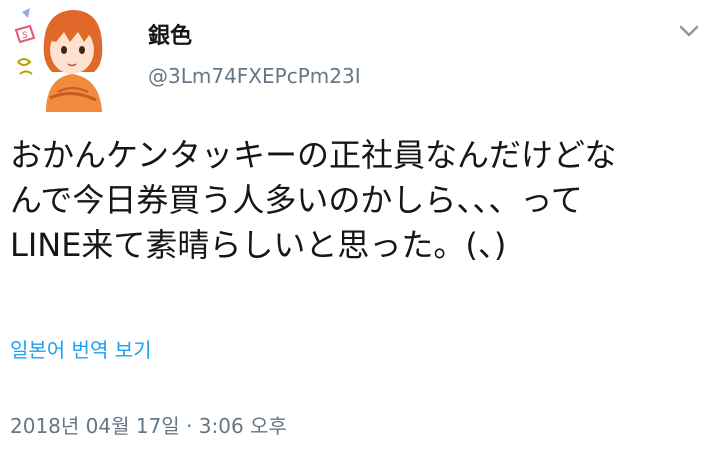 This screenshot has width=720, height=453. I want to click on author-handle: @3Lm74FXEPcPm23I, so click(254, 76).